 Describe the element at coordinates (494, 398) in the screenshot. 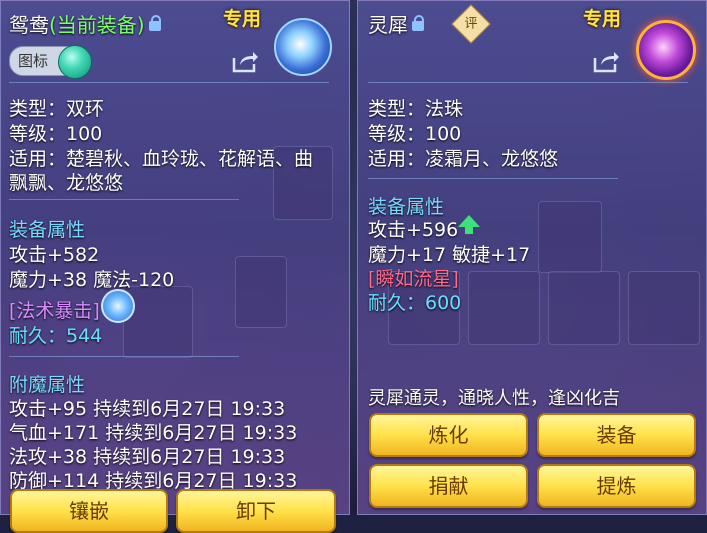

I see `item-description: 灵犀通灵，通晓人性，逢凶化吉` at that location.